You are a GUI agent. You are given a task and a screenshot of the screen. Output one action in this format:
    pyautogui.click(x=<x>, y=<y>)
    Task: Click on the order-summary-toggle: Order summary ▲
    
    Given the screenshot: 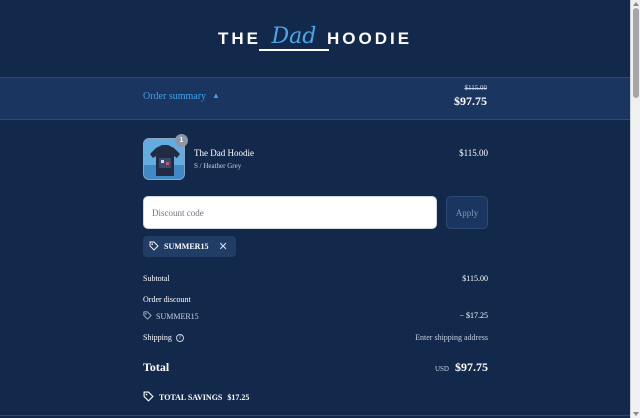 What is the action you would take?
    pyautogui.click(x=181, y=96)
    